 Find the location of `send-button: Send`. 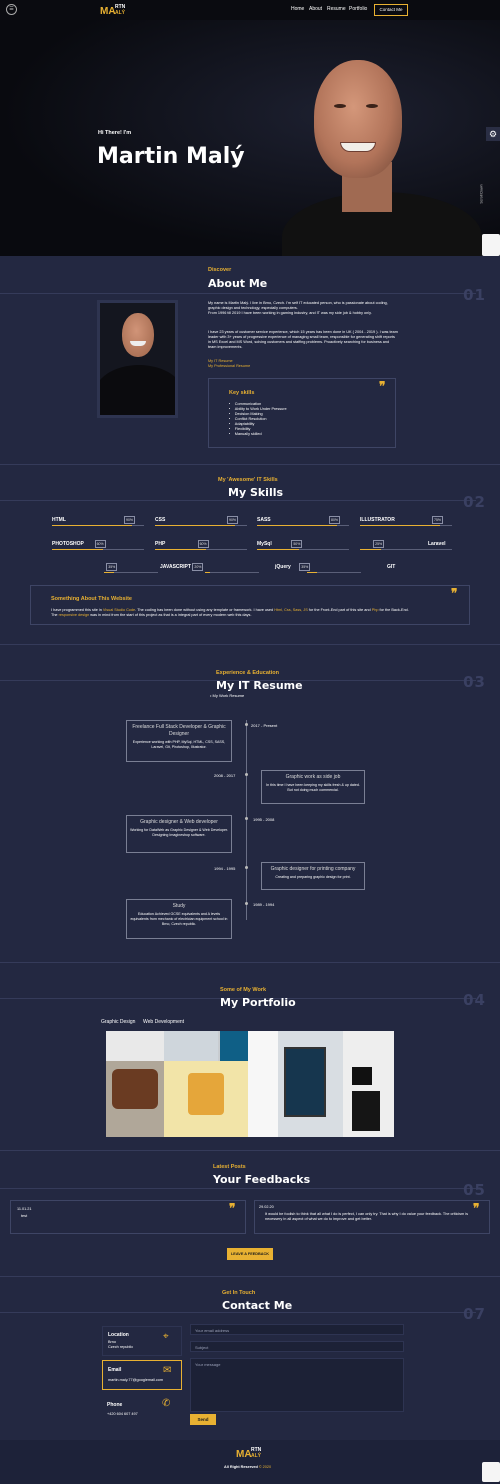

send-button: Send is located at coordinates (203, 1419).